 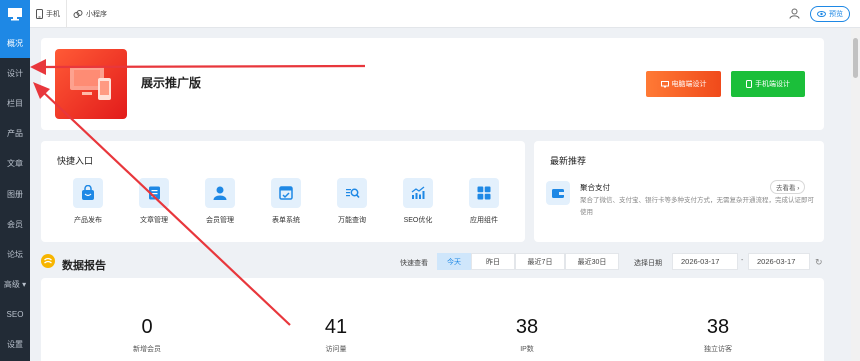 What do you see at coordinates (48, 261) in the screenshot?
I see `report-icon` at bounding box center [48, 261].